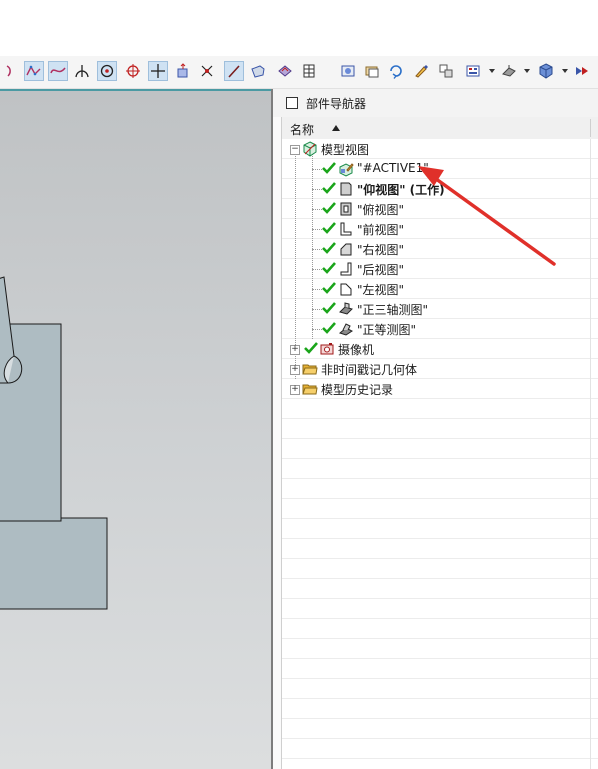 Image resolution: width=598 pixels, height=769 pixels. What do you see at coordinates (487, 216) in the screenshot?
I see `annotation-arrow` at bounding box center [487, 216].